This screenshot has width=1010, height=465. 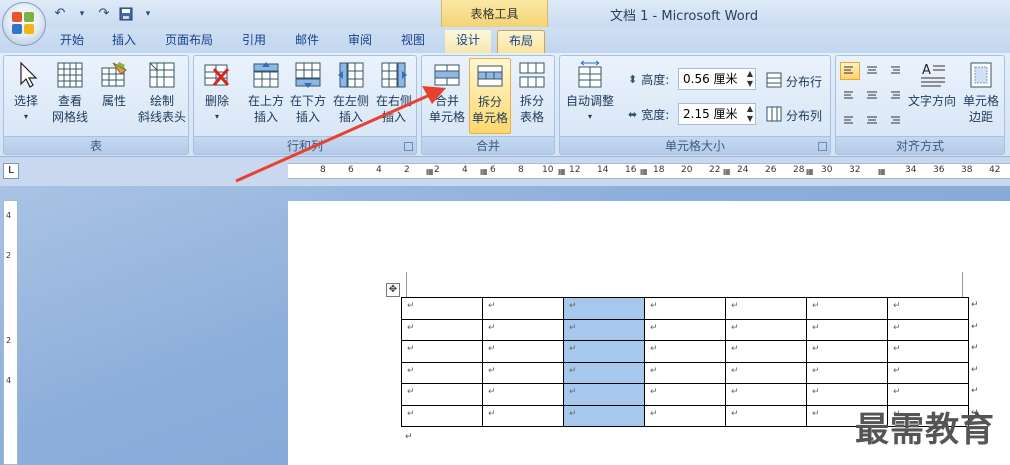 I want to click on align-middle-right-icon, so click(x=894, y=95).